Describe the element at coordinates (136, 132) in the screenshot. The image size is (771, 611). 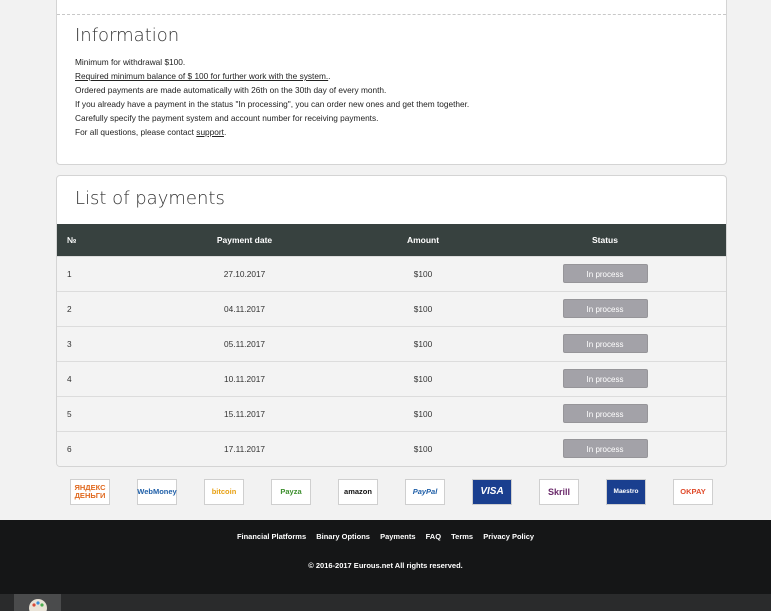
I see `info-line: For all questions, please contact` at that location.